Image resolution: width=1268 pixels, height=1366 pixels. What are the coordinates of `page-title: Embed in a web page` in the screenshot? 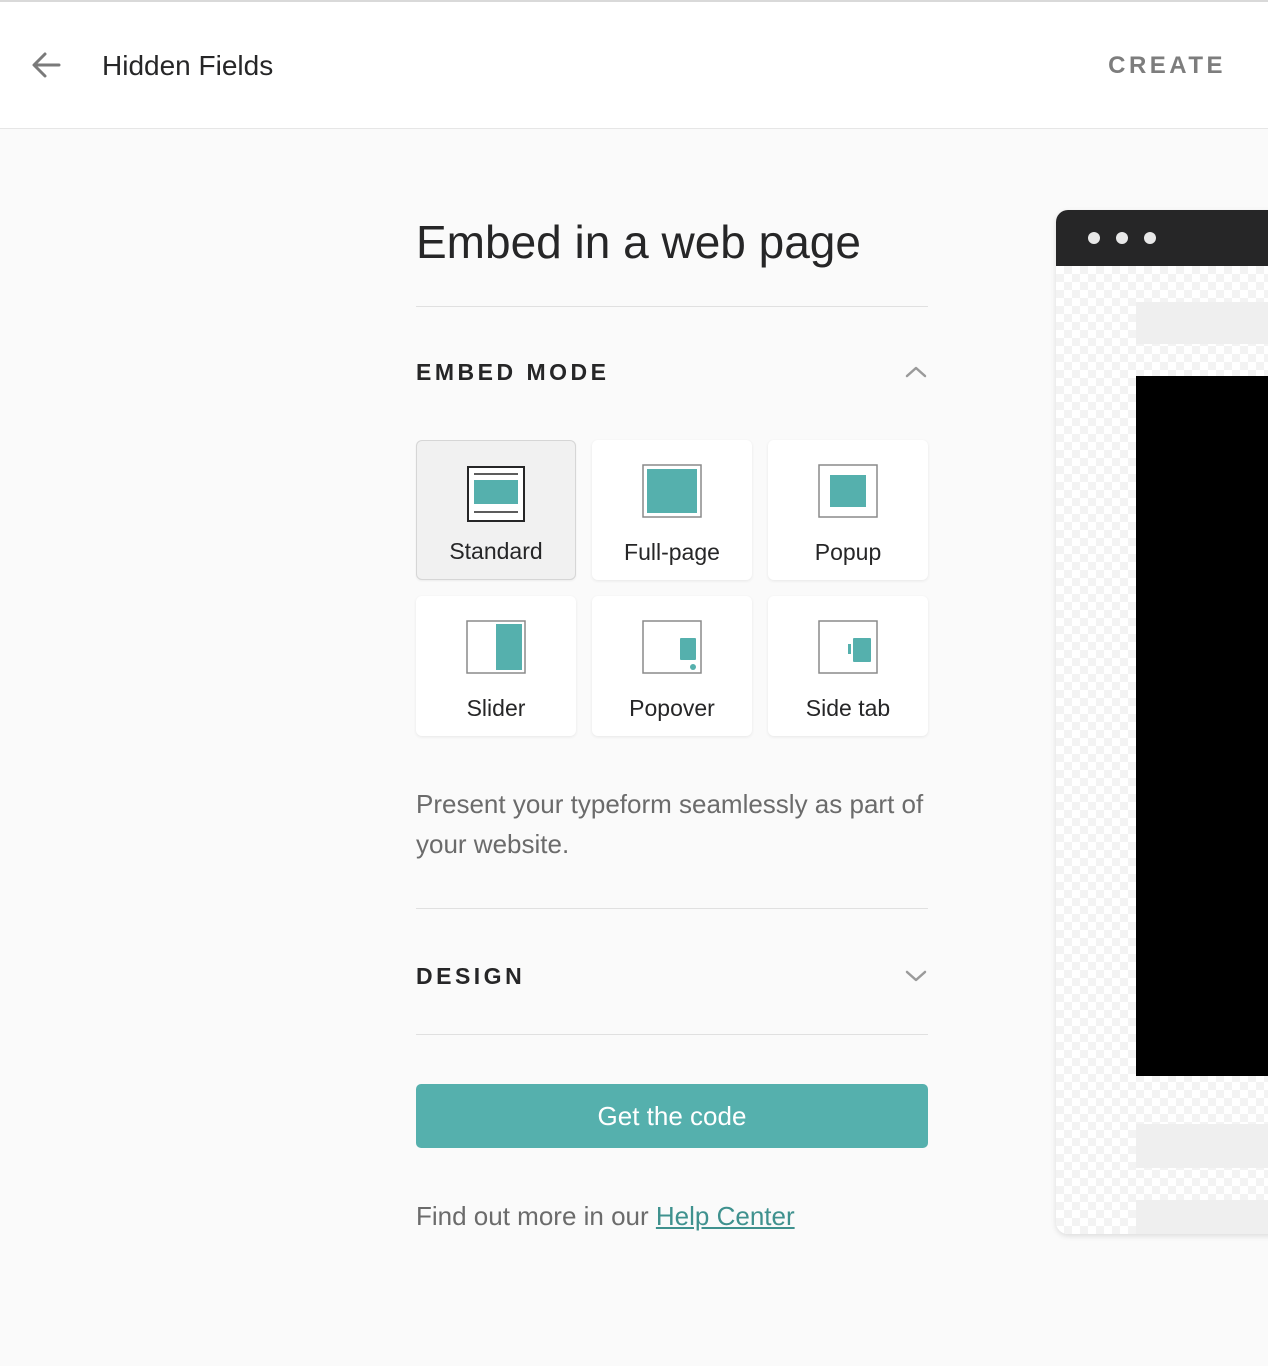 It's located at (638, 242).